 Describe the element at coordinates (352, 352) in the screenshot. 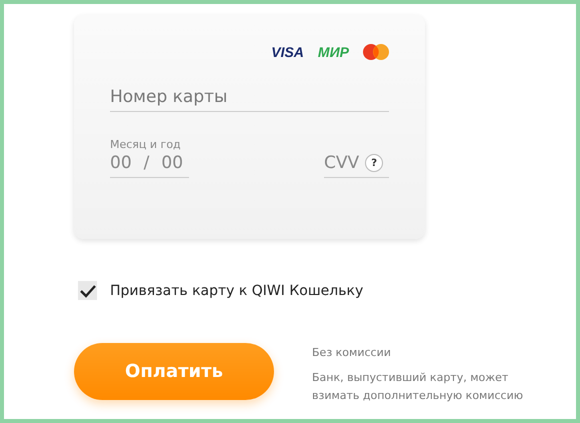

I see `fee-title: Без комиссии` at that location.